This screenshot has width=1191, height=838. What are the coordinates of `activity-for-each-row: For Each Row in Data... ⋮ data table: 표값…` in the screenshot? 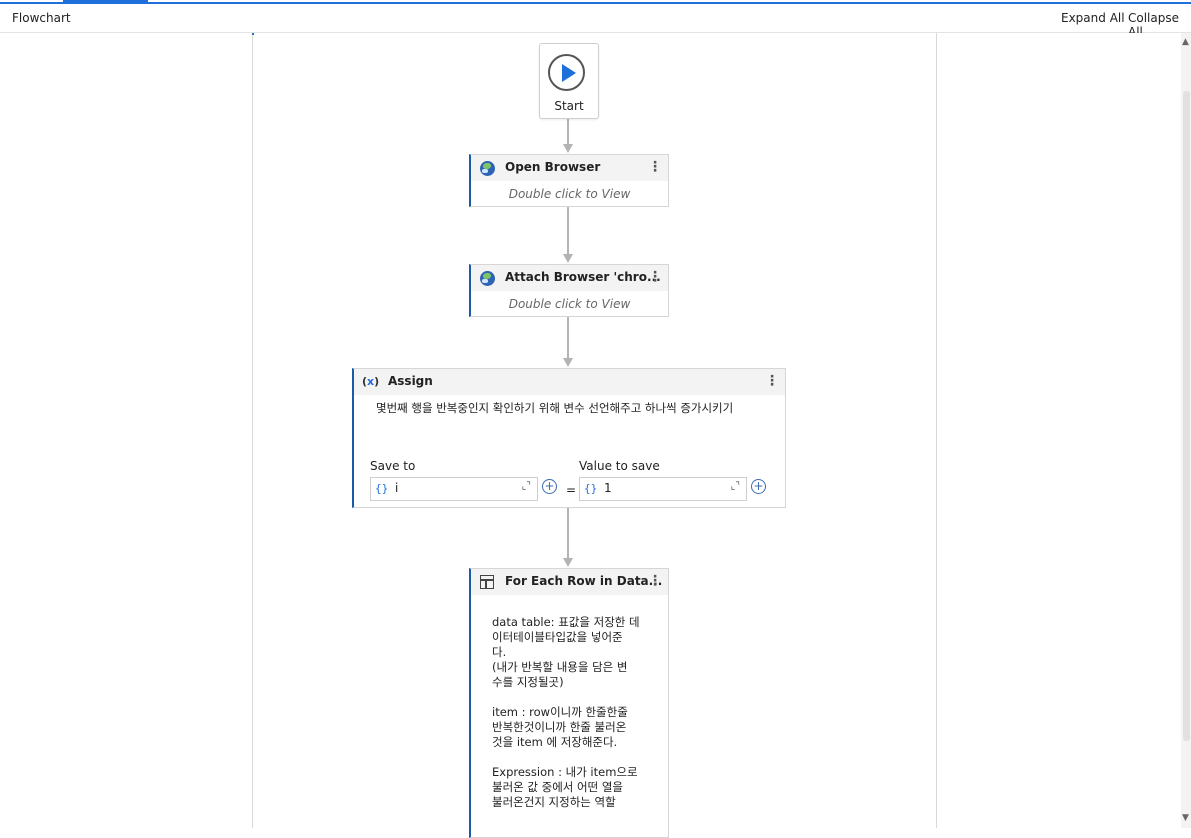 It's located at (569, 703).